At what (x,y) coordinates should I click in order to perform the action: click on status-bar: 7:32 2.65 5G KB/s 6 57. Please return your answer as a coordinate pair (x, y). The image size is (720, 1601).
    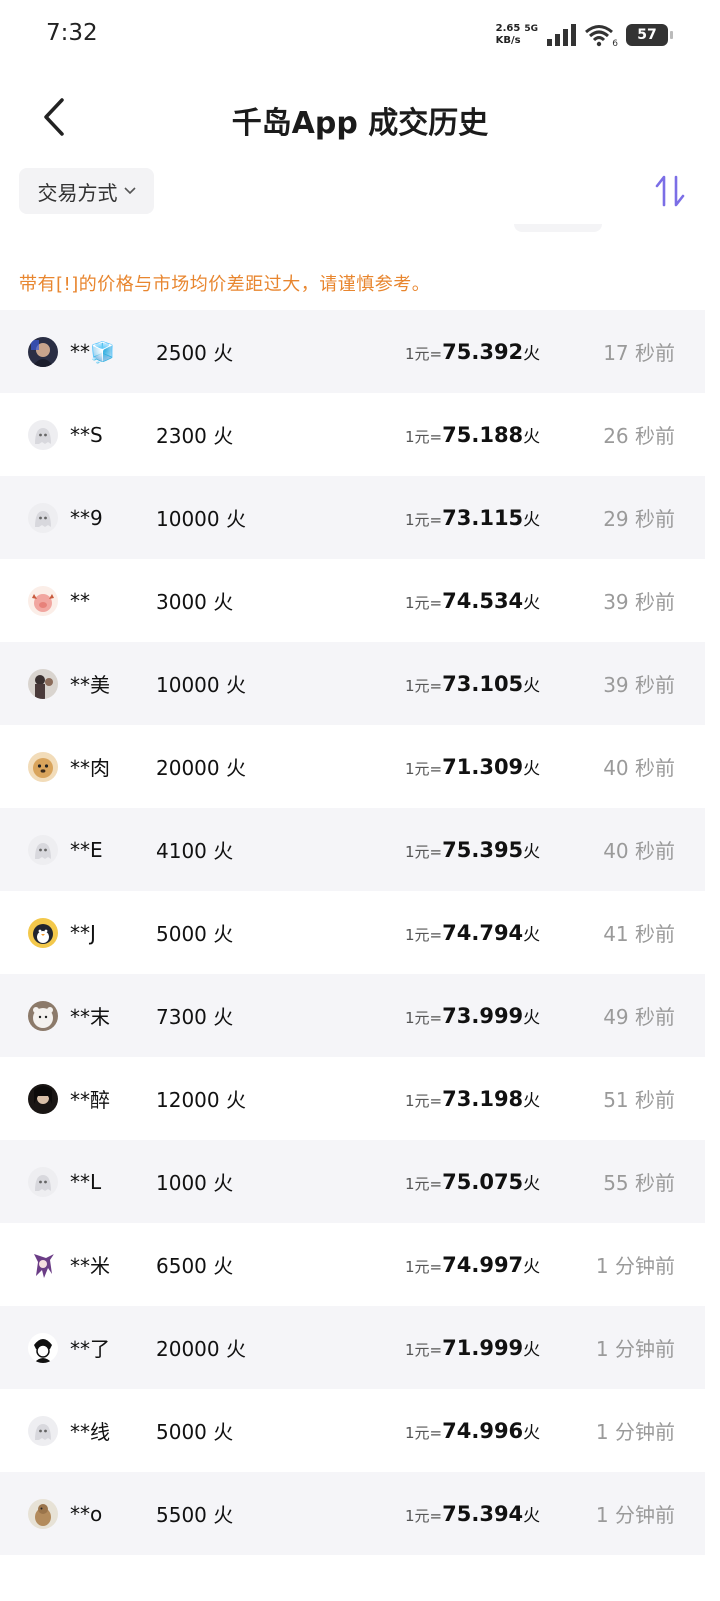
    Looking at the image, I should click on (360, 35).